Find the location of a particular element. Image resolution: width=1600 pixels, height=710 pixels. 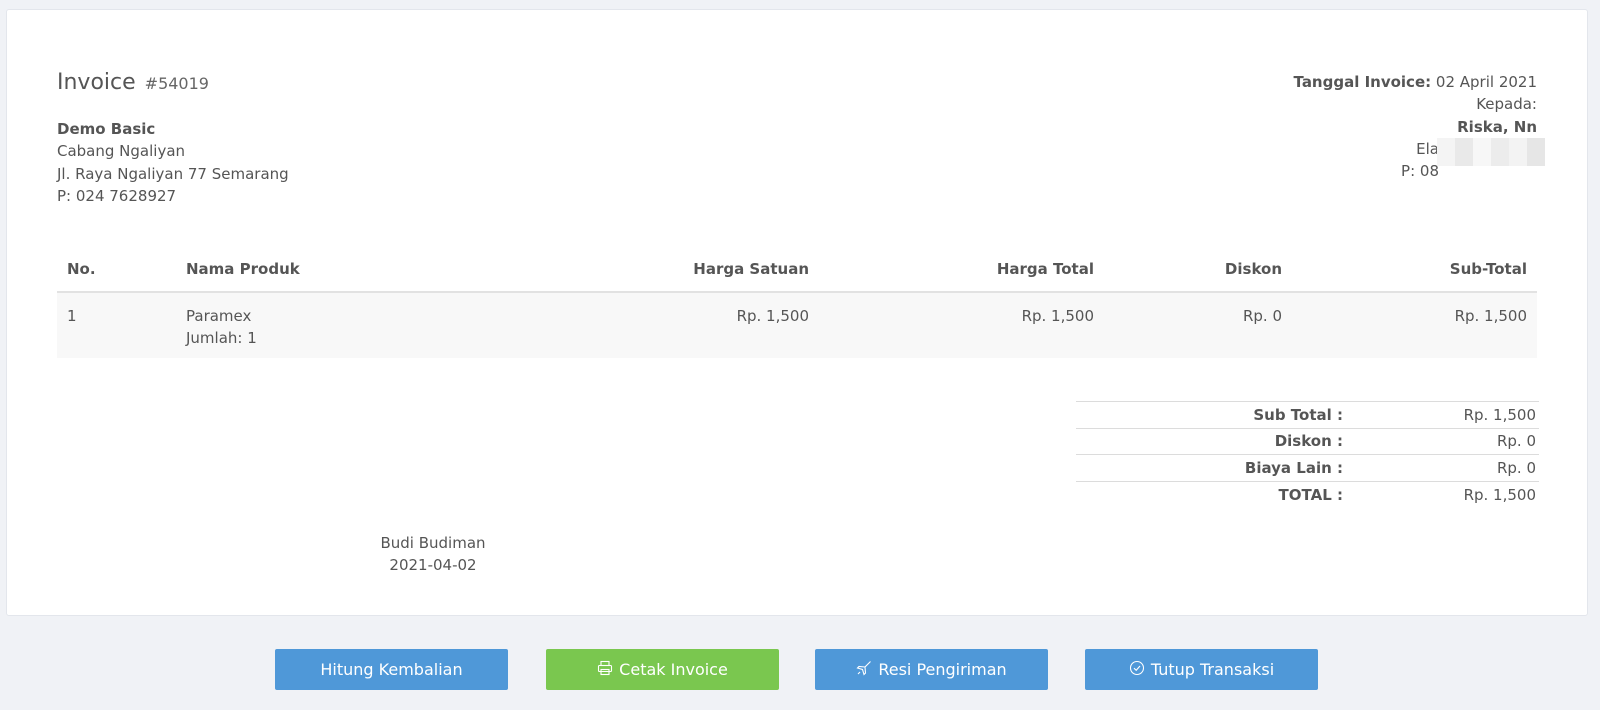

summary-total-row: TOTAL : Rp. 1,500 is located at coordinates (1307, 494).